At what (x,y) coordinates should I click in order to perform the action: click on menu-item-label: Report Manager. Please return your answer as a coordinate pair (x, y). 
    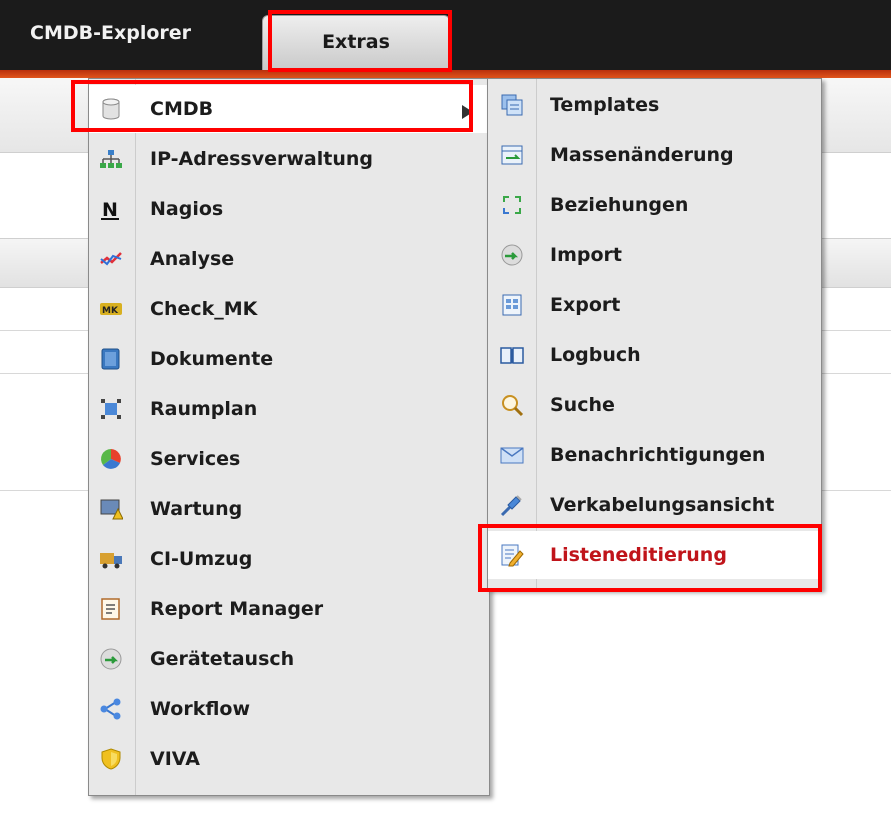
    Looking at the image, I should click on (237, 609).